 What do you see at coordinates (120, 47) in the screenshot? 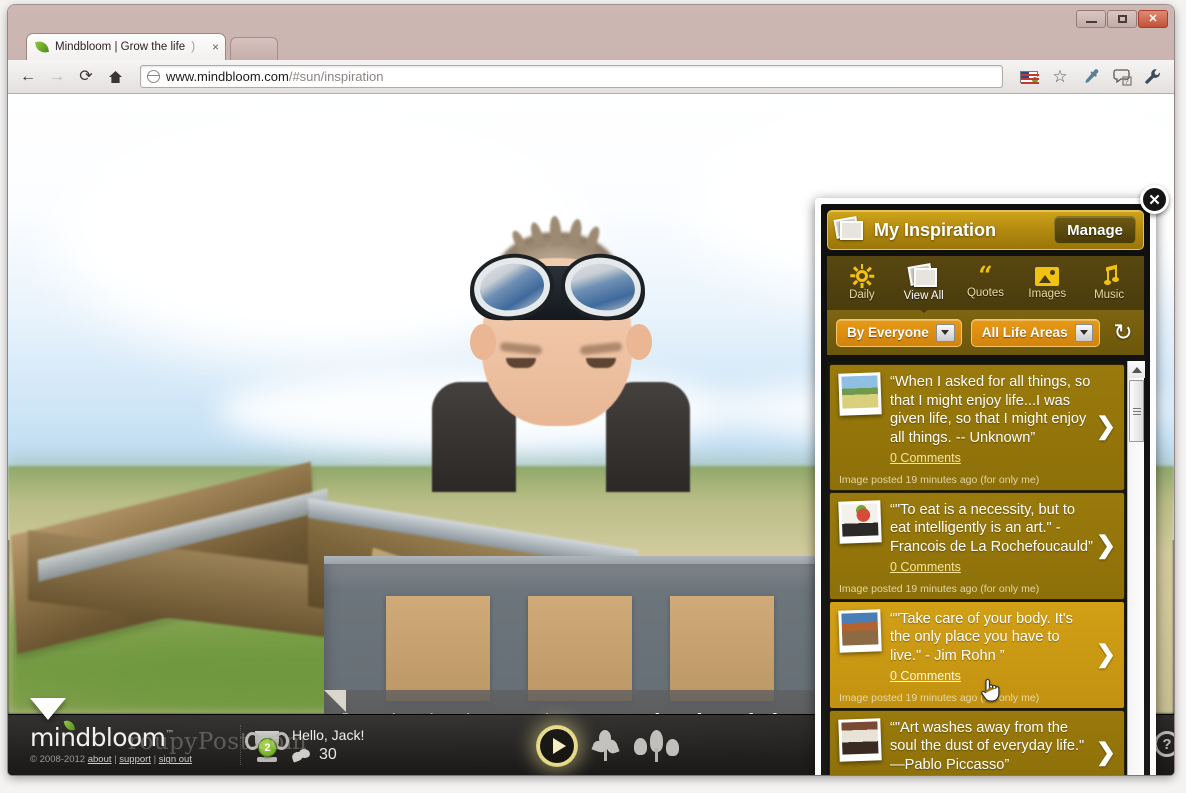
I see `tab-title: Mindbloom | Grow the life` at bounding box center [120, 47].